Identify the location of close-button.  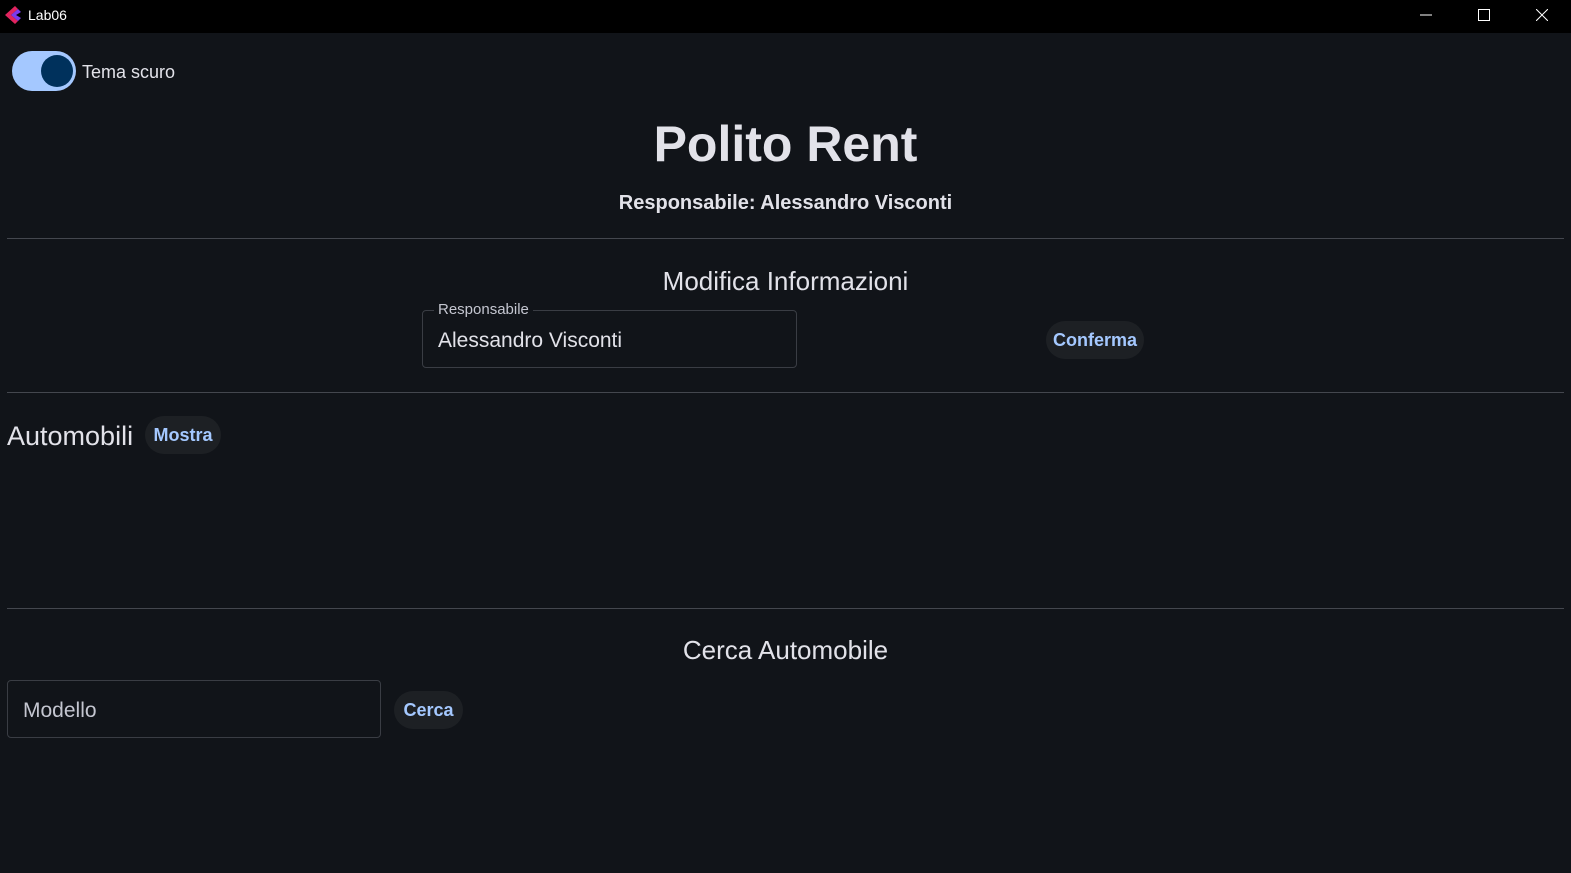
(1542, 16).